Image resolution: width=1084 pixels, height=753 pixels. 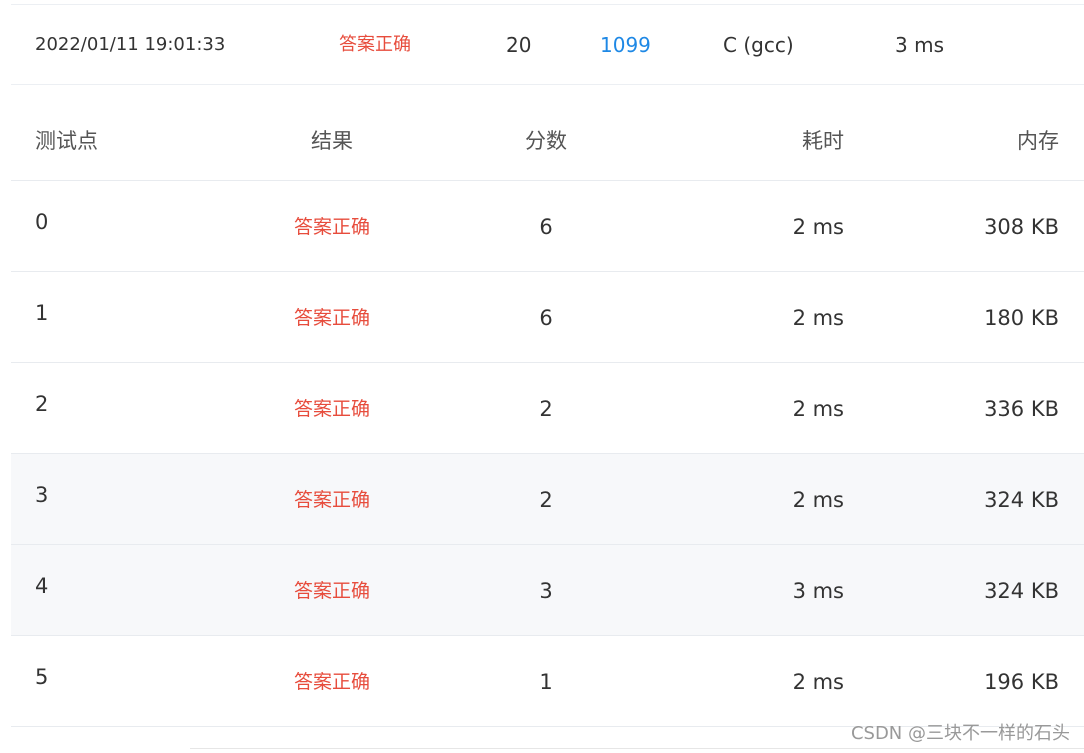 What do you see at coordinates (758, 45) in the screenshot?
I see `submission-language: C (gcc)` at bounding box center [758, 45].